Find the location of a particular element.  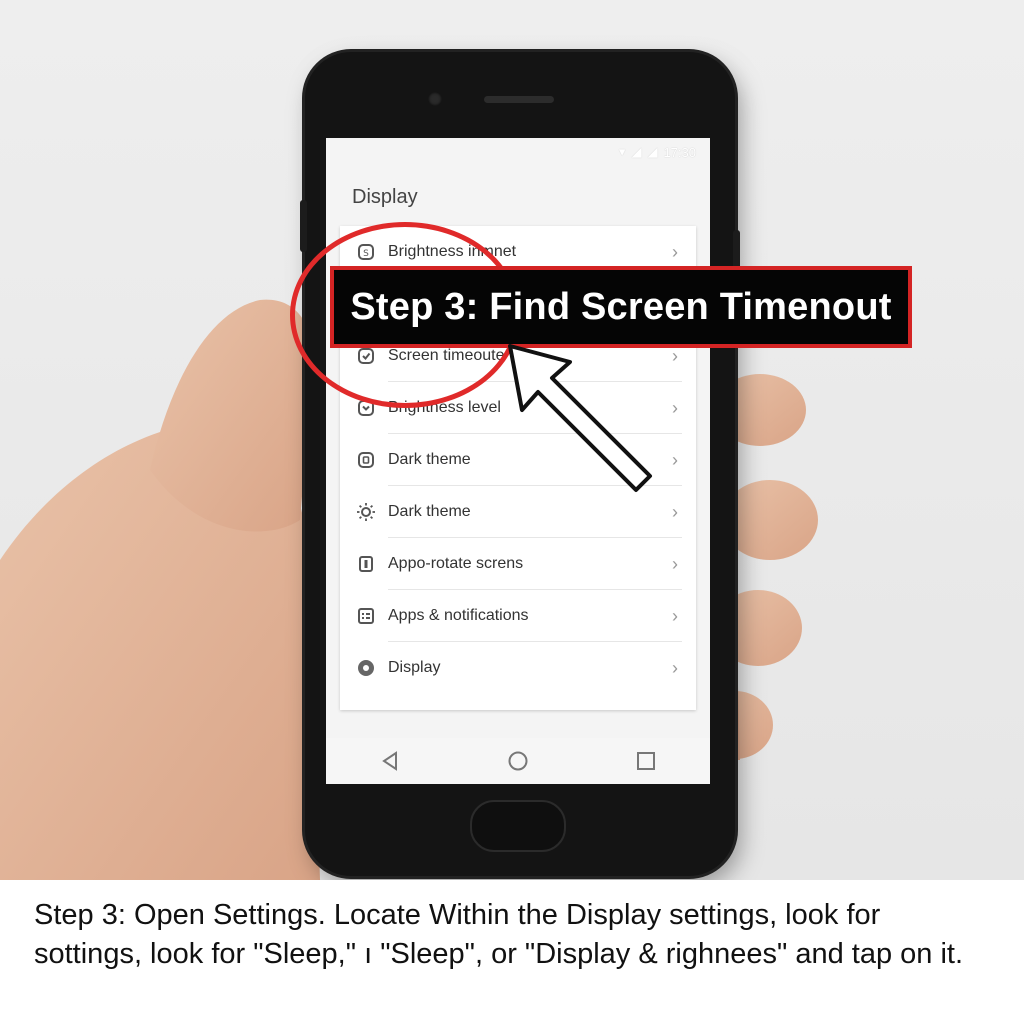

page-title: Display is located at coordinates (385, 197).